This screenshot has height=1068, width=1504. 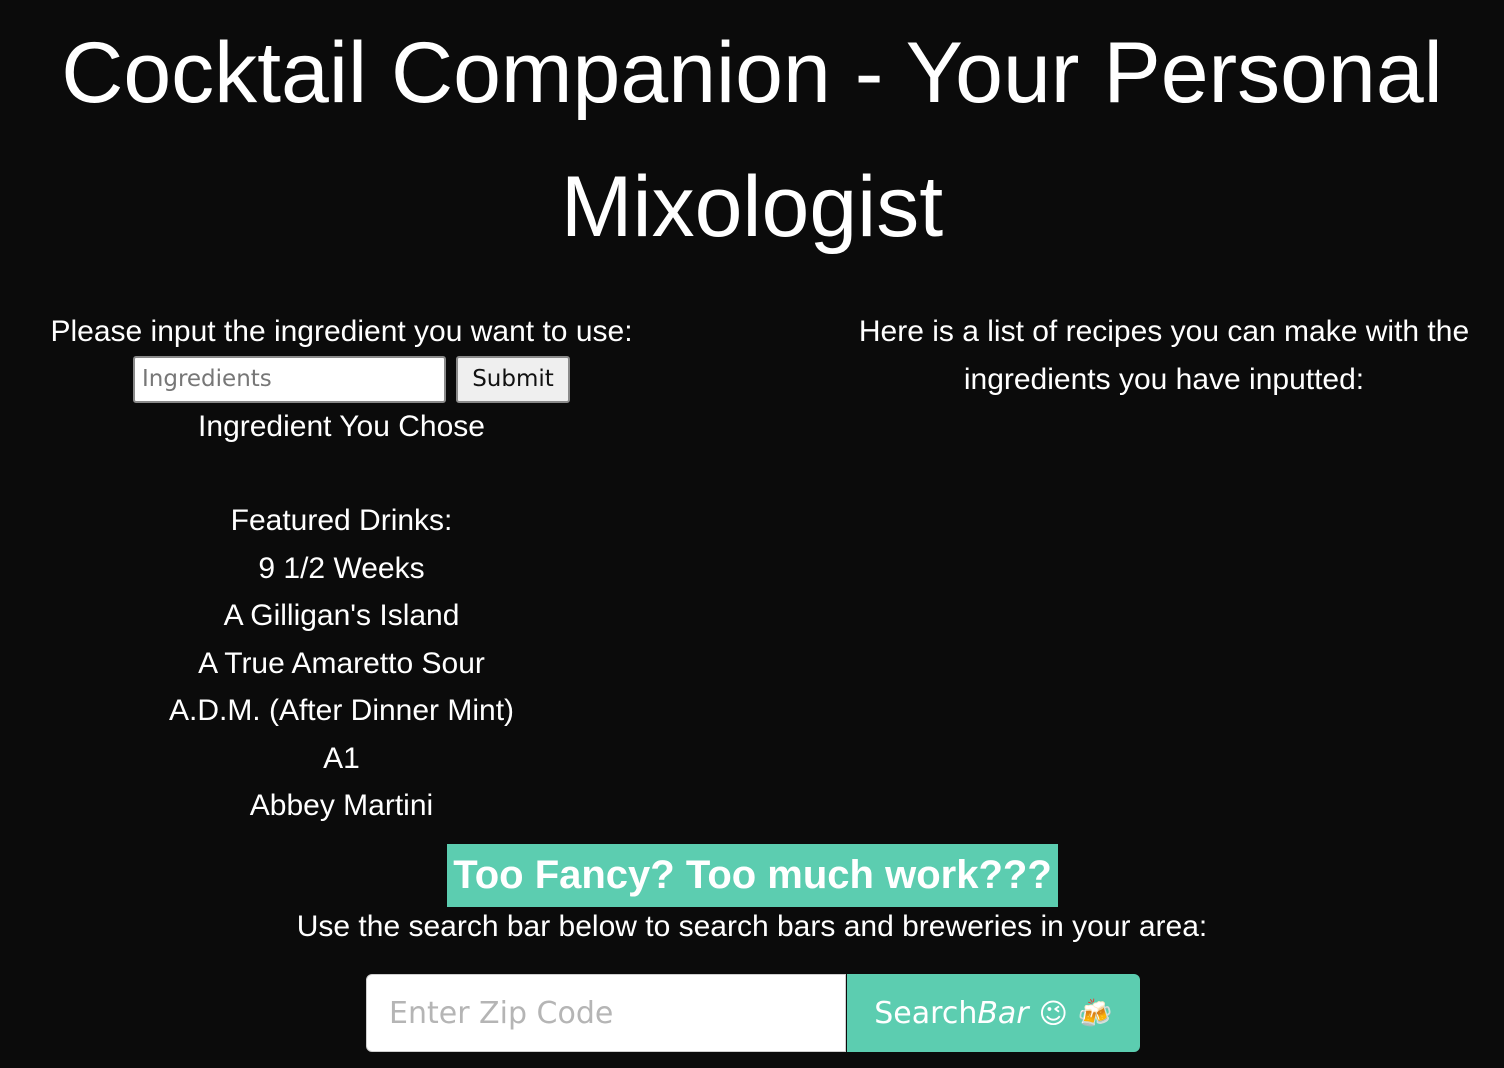 I want to click on ingredient-input, so click(x=289, y=379).